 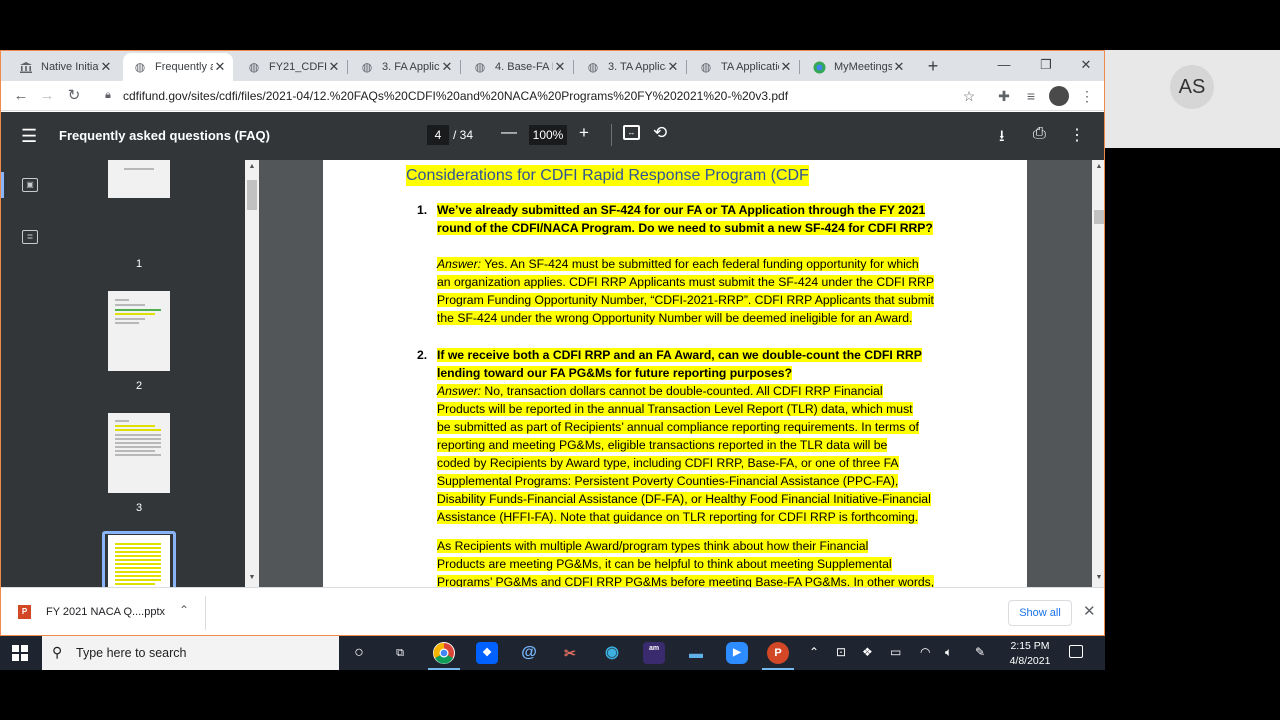 I want to click on page-number-input: 4, so click(x=438, y=135).